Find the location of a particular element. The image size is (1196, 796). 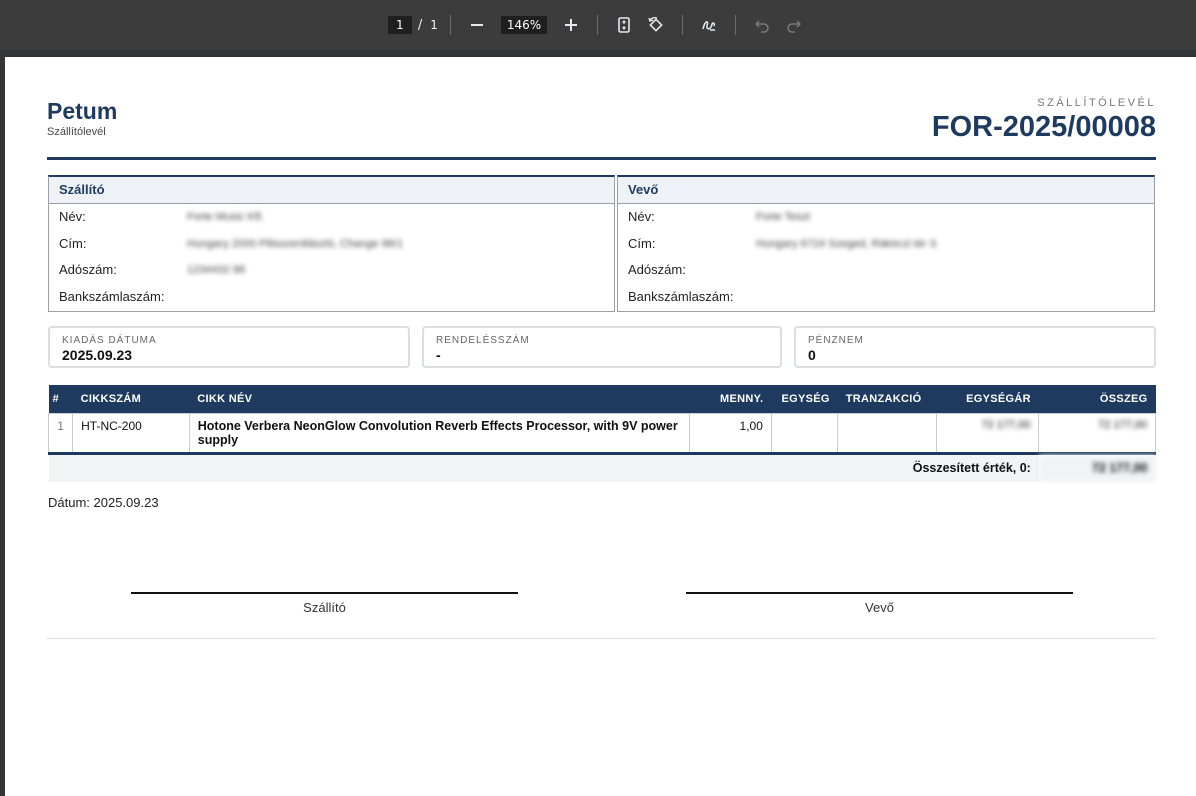

item-transaction is located at coordinates (887, 433).